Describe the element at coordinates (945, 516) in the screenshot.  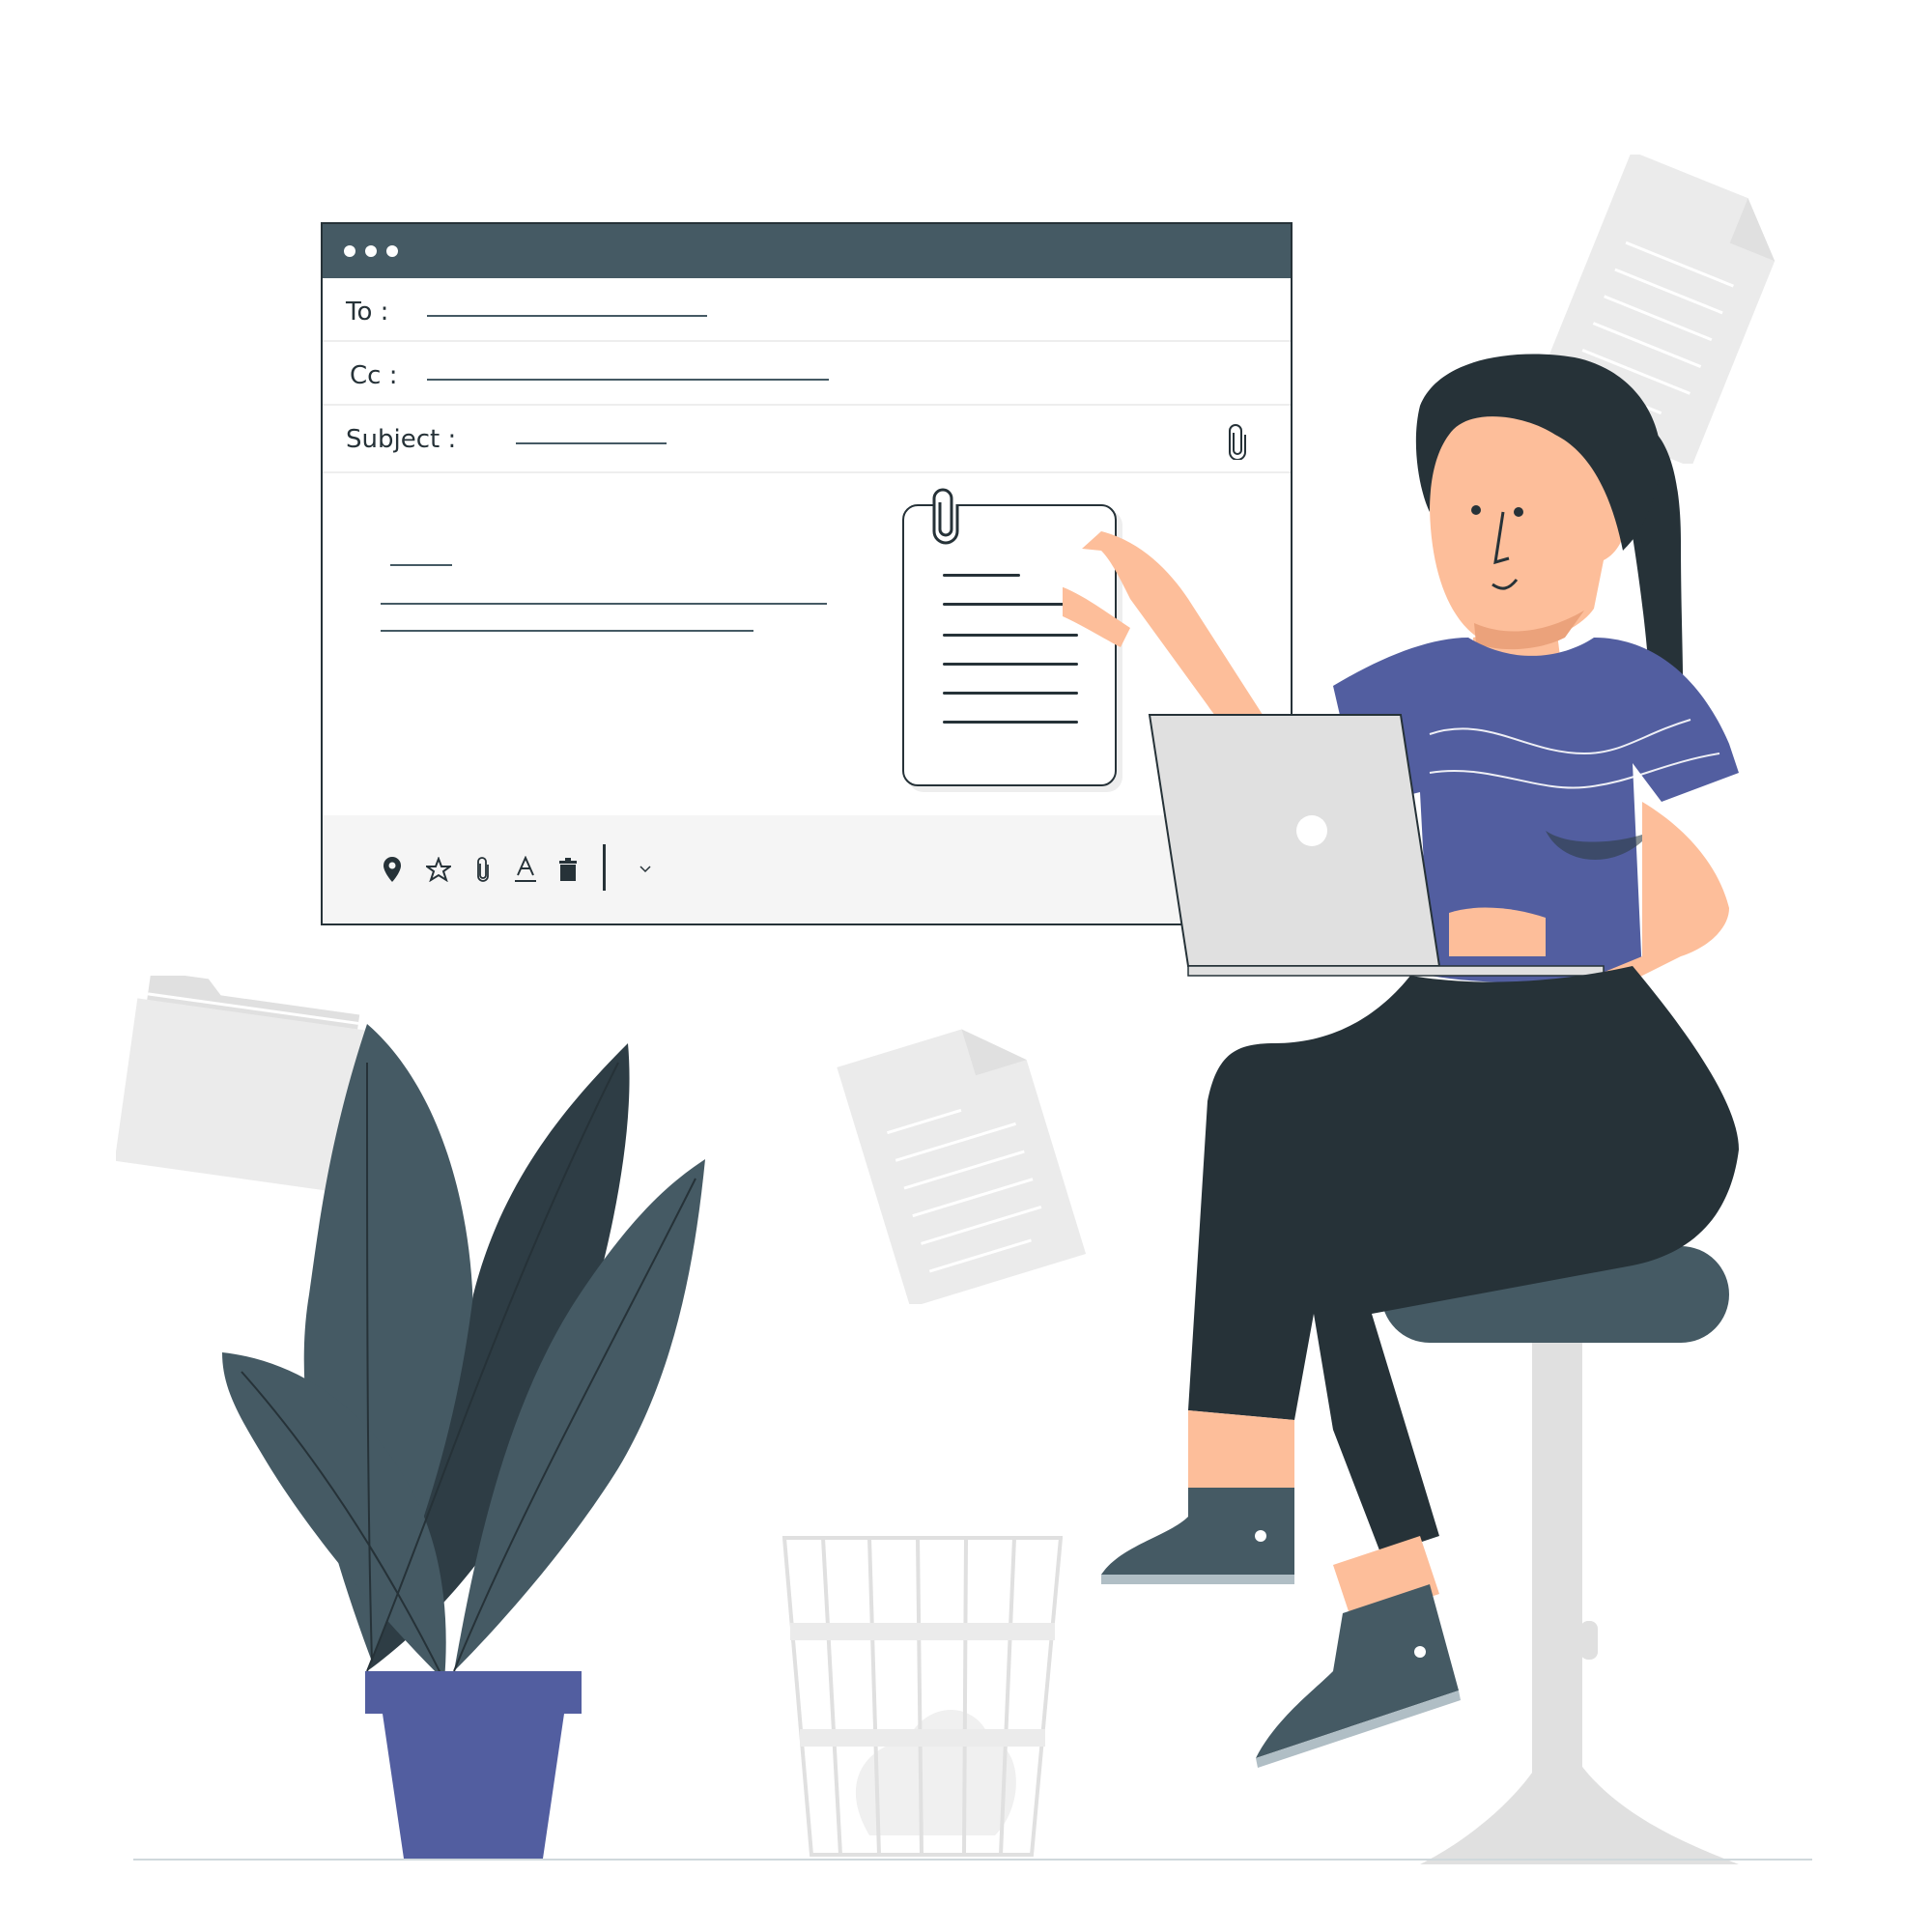
I see `attachment-clip-icon` at that location.